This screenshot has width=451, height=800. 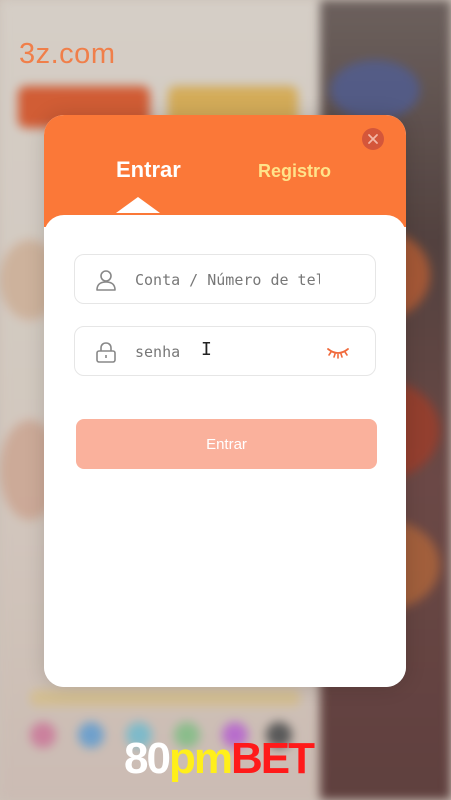 What do you see at coordinates (226, 444) in the screenshot?
I see `submit-button: Entrar` at bounding box center [226, 444].